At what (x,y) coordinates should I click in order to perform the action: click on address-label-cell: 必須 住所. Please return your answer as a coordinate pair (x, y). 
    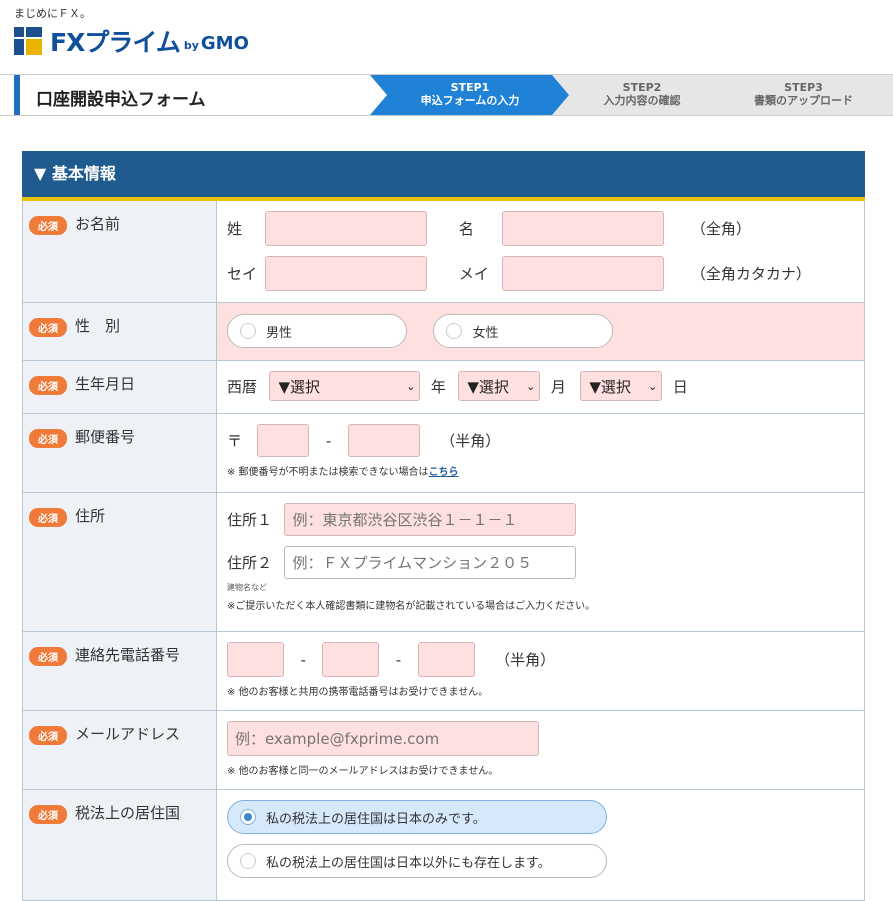
    Looking at the image, I should click on (120, 562).